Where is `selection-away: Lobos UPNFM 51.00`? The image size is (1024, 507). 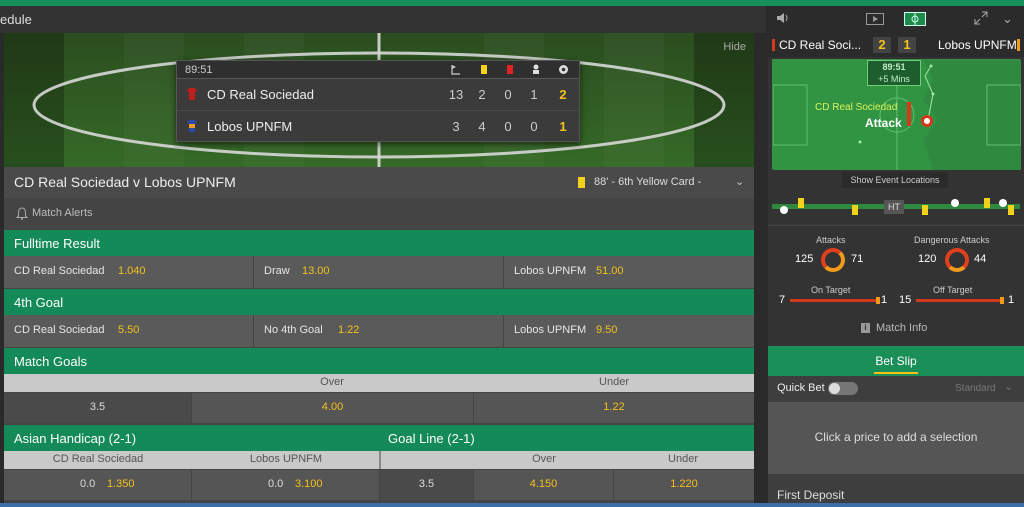
selection-away: Lobos UPNFM 51.00 is located at coordinates (629, 272).